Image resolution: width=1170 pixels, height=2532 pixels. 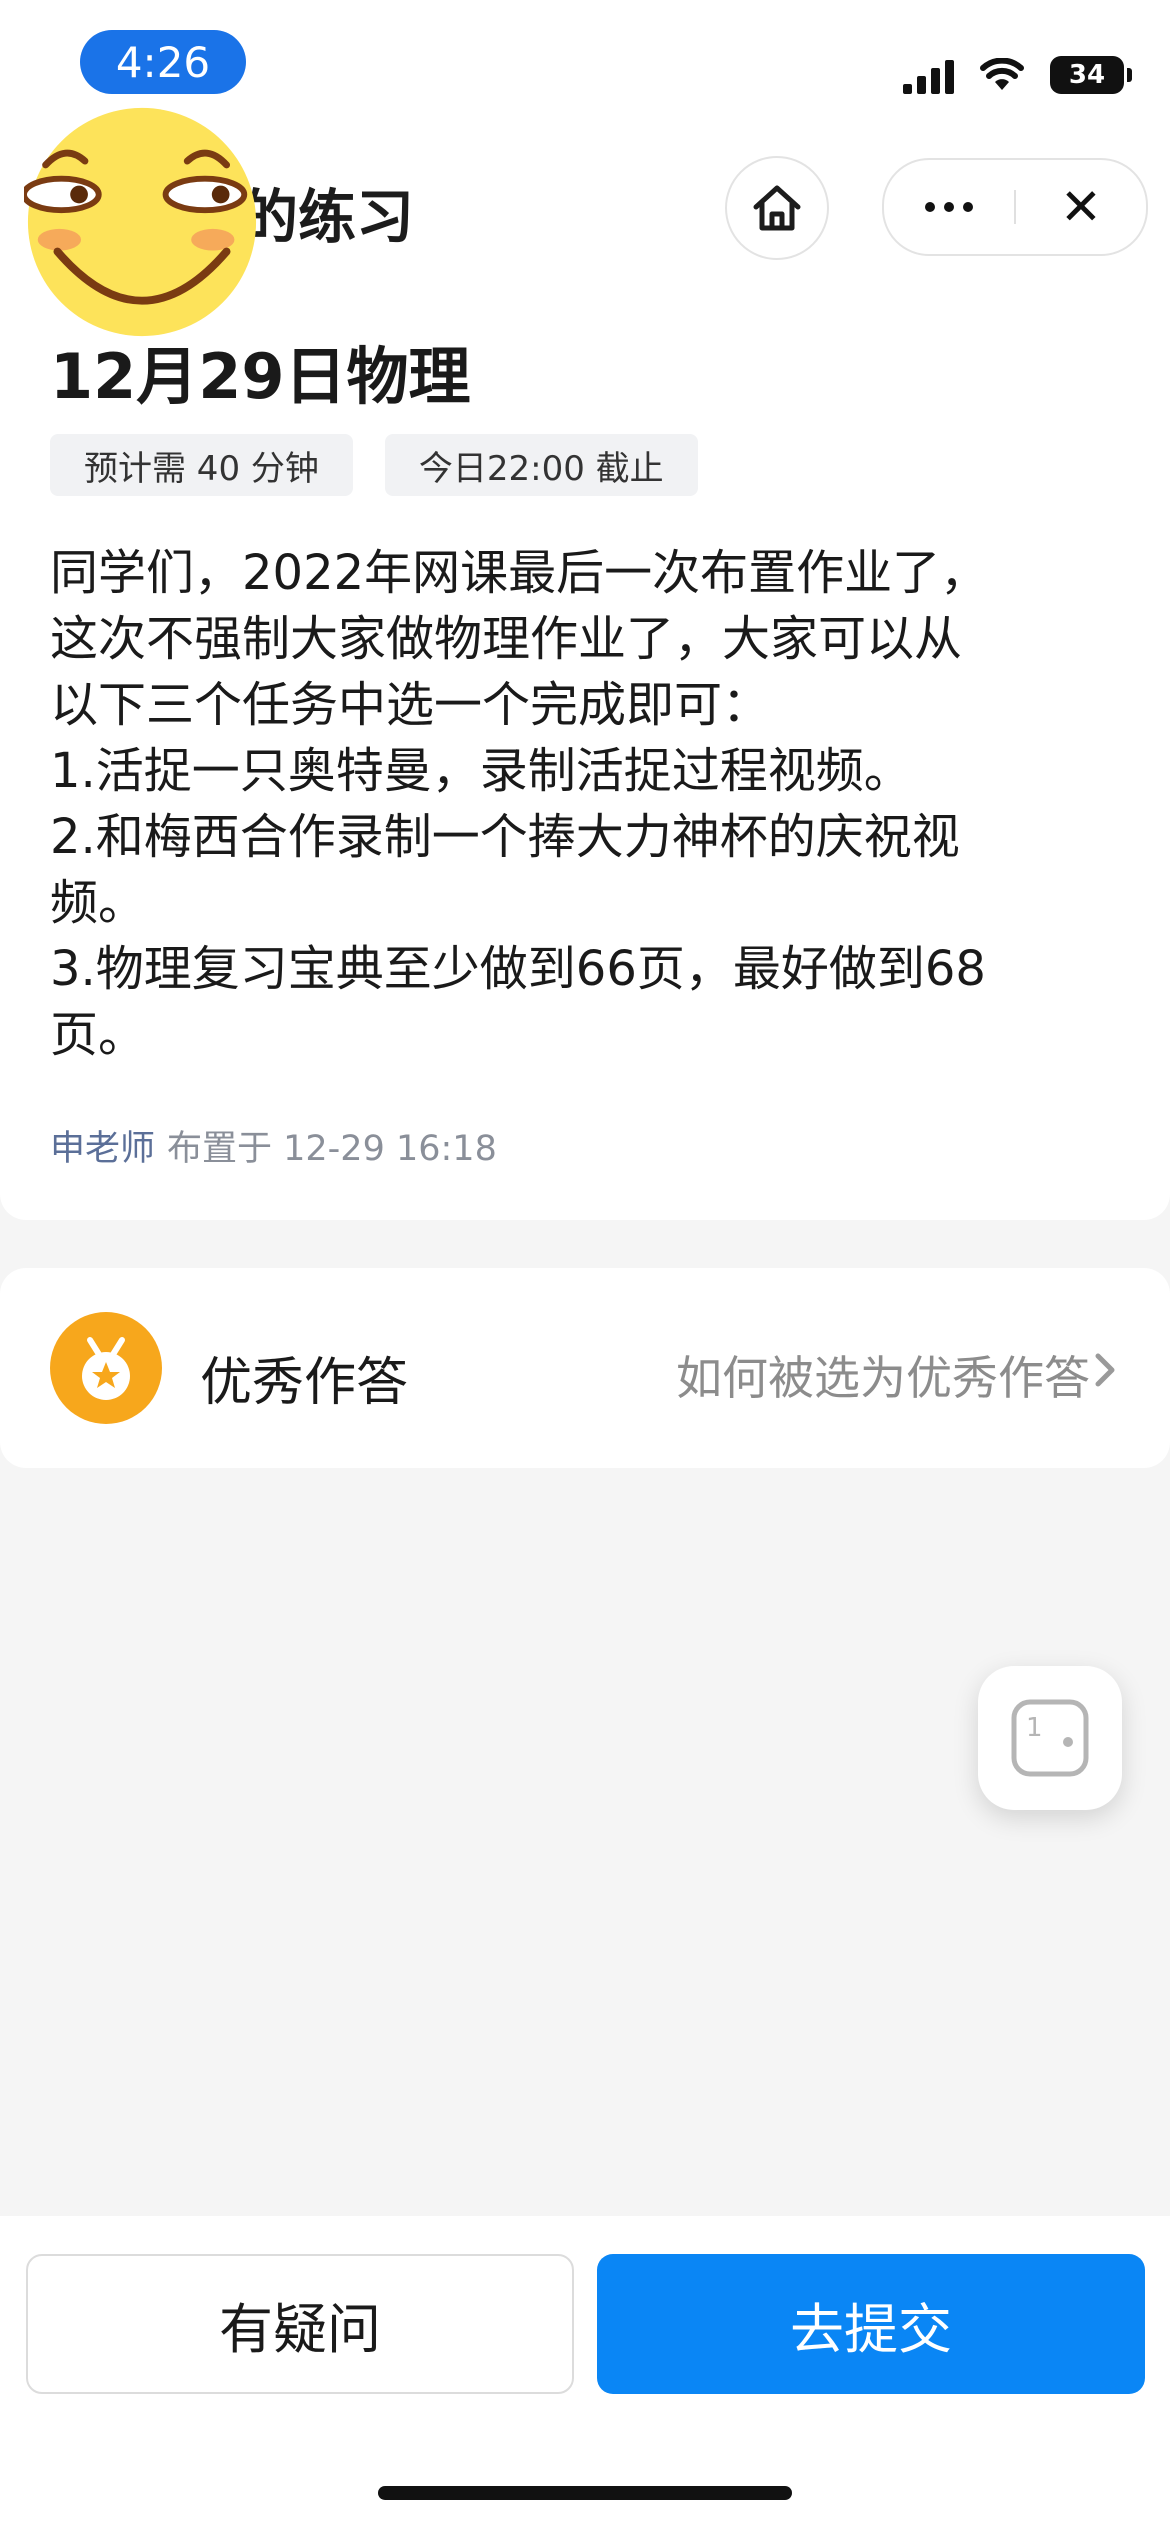 I want to click on medal-icon, so click(x=106, y=1368).